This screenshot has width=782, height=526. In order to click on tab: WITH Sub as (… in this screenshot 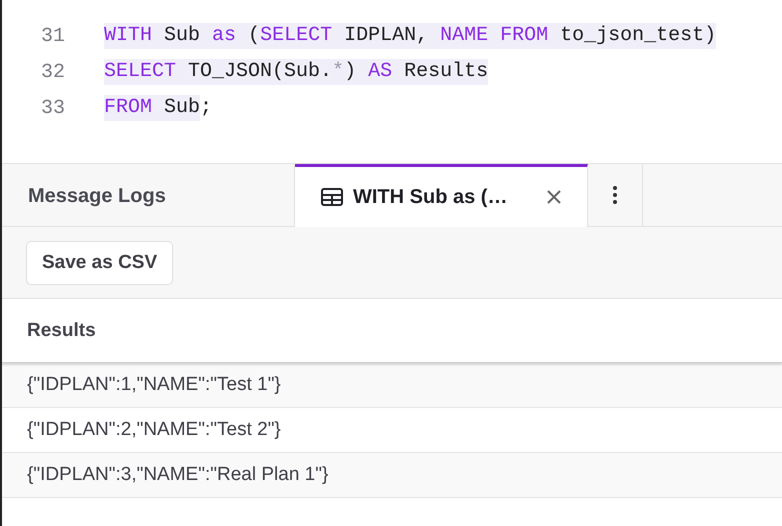, I will do `click(441, 195)`.